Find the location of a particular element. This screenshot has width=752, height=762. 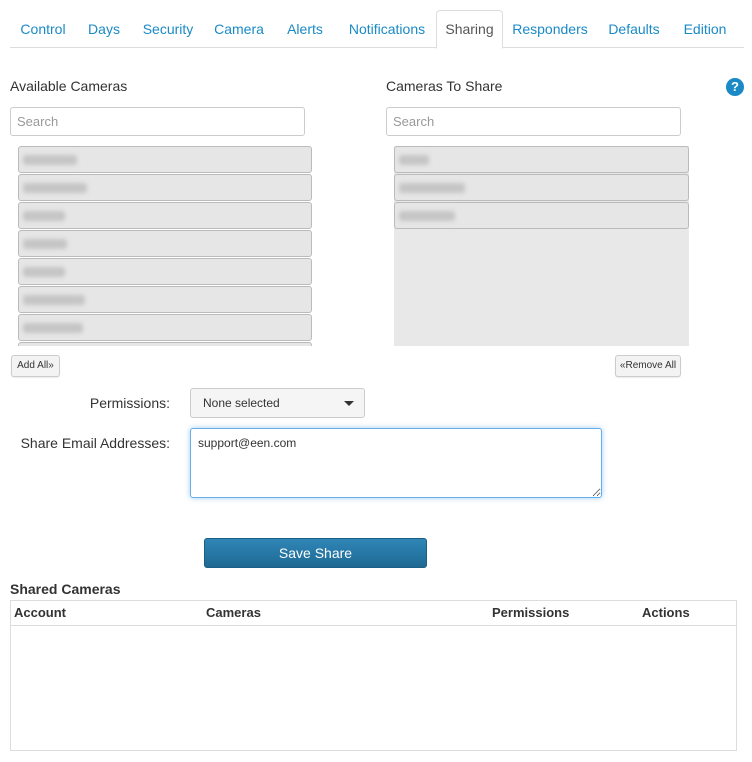

tab-security: Security is located at coordinates (168, 29).